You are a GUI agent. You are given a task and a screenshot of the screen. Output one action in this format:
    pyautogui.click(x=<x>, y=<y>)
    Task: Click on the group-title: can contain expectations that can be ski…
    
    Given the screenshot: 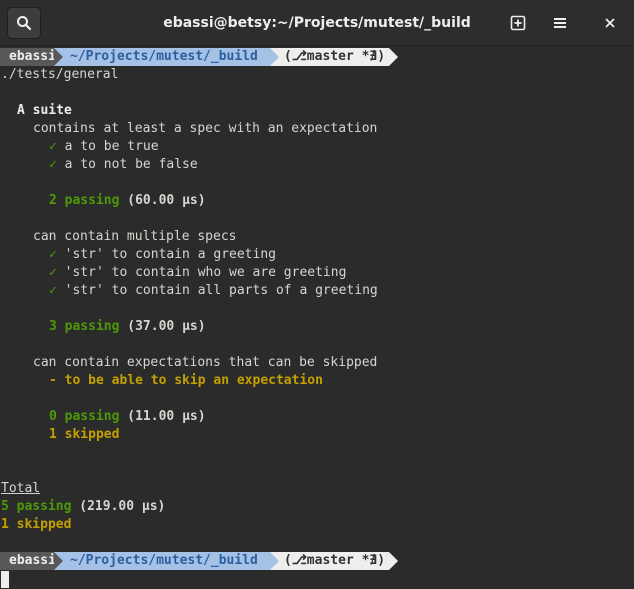 What is the action you would take?
    pyautogui.click(x=205, y=362)
    